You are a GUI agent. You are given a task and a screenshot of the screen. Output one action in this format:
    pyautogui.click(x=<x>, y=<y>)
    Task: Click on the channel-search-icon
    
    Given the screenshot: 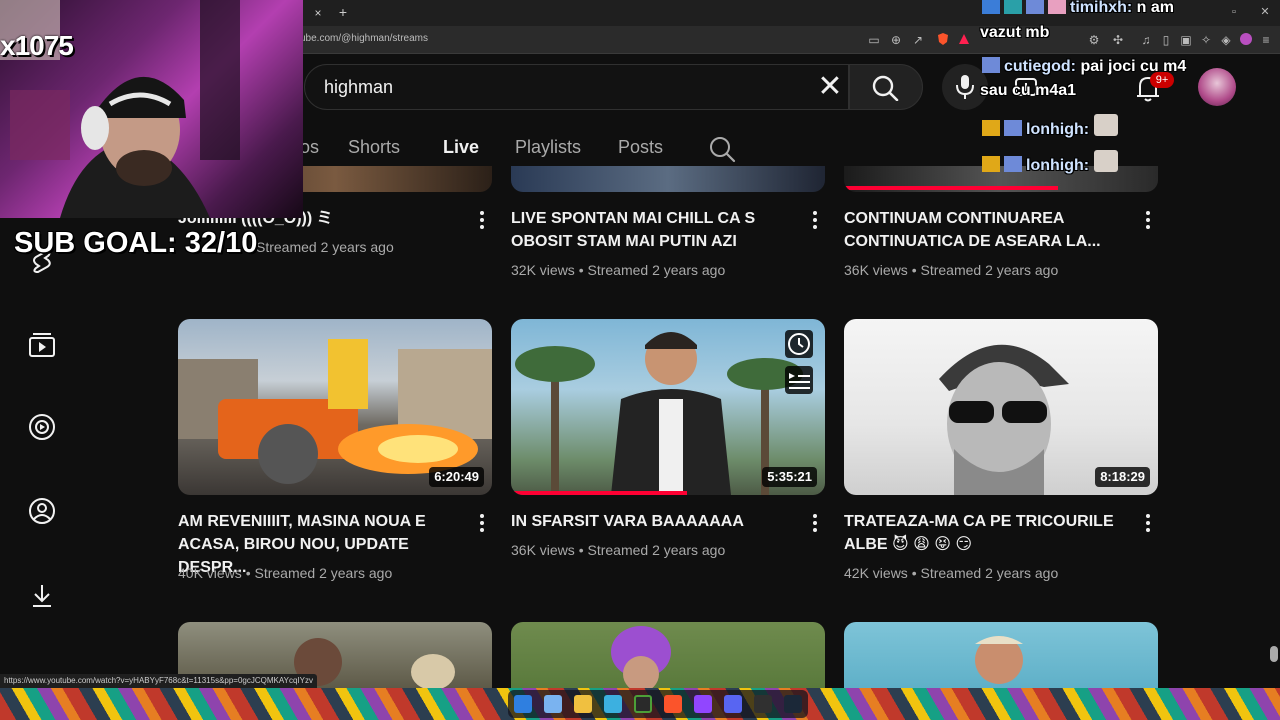 What is the action you would take?
    pyautogui.click(x=722, y=149)
    